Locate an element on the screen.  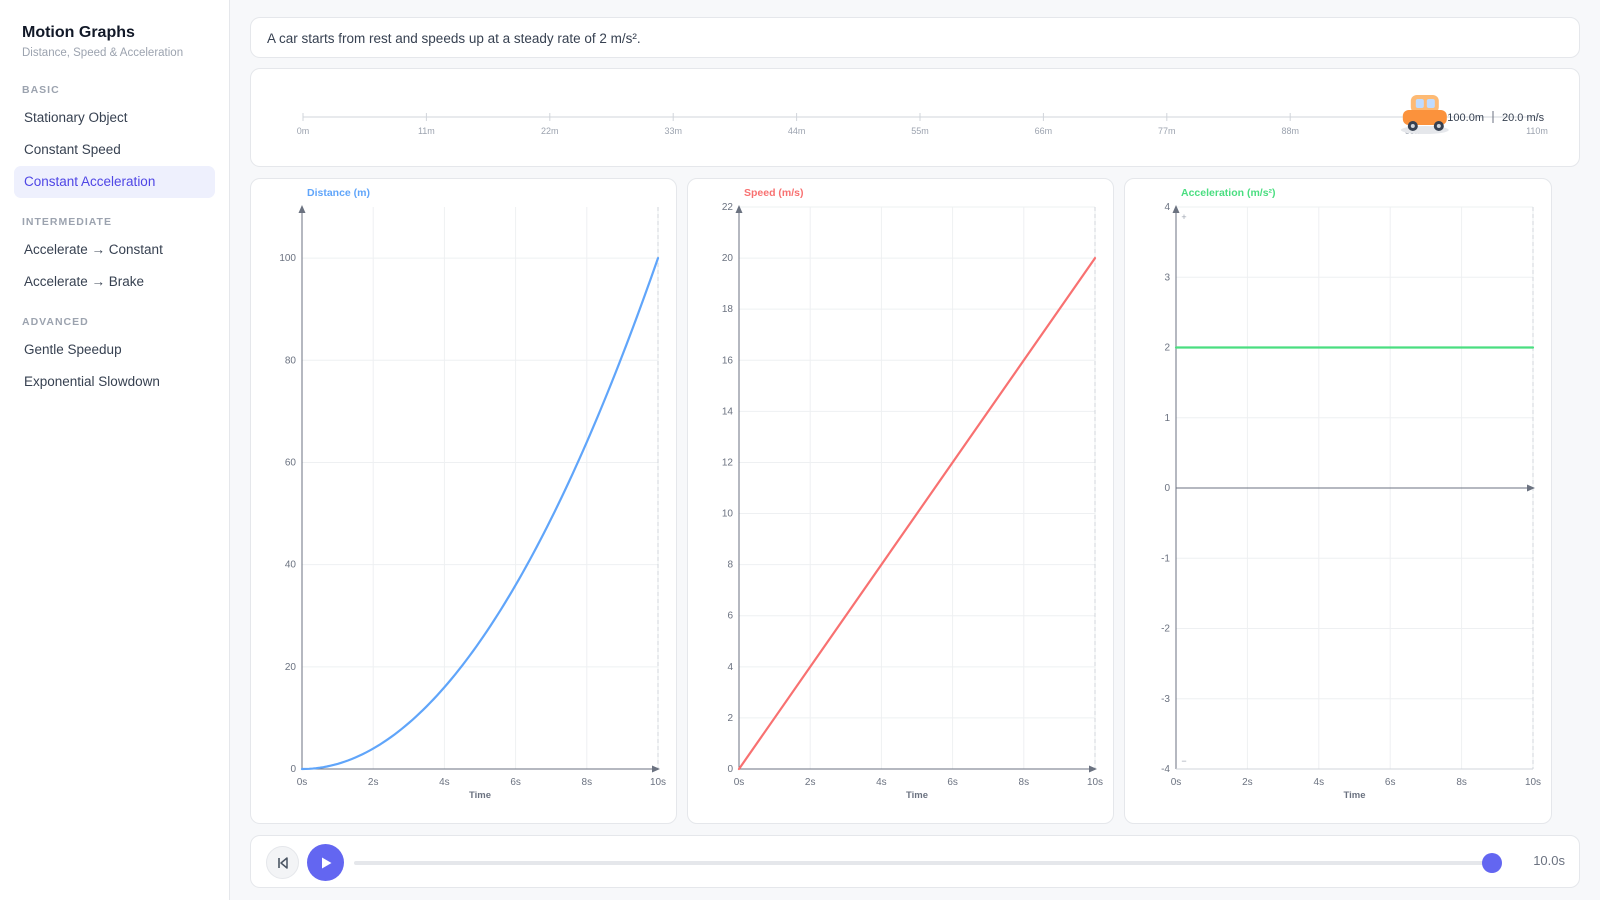
app-title: Motion Graphs is located at coordinates (78, 32).